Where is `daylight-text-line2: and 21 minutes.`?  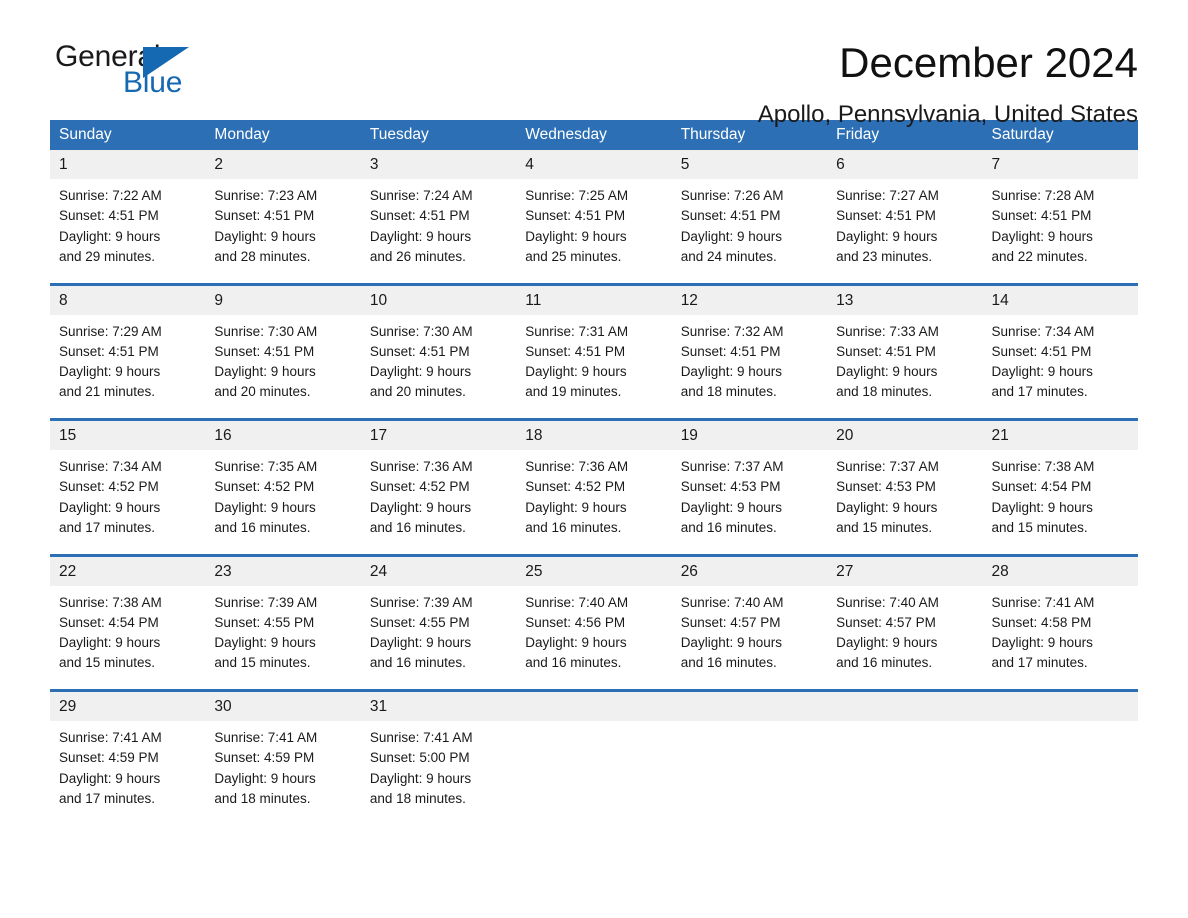 daylight-text-line2: and 21 minutes. is located at coordinates (107, 392).